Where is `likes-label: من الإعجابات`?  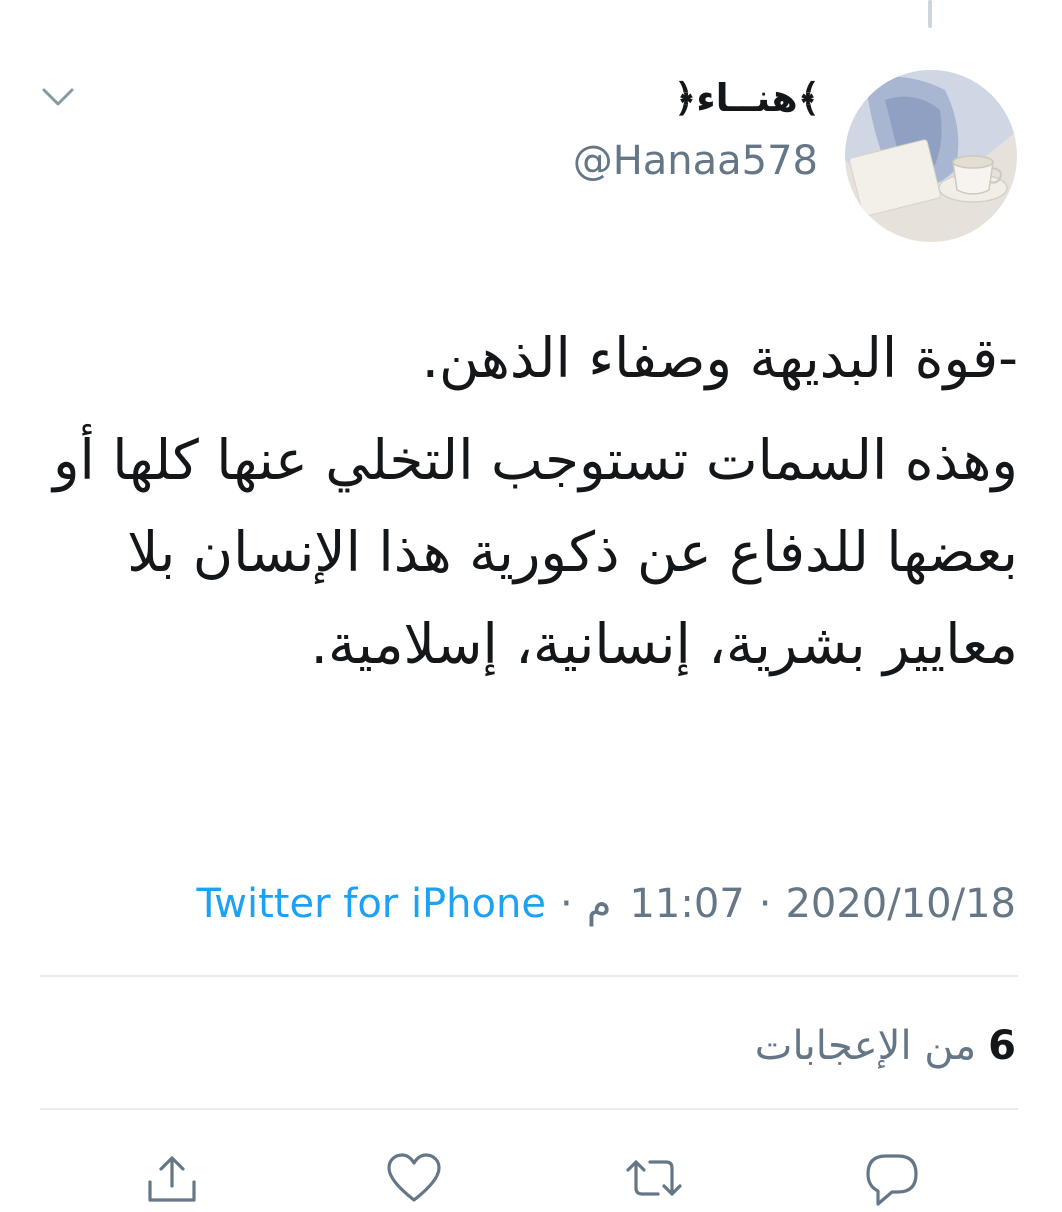 likes-label: من الإعجابات is located at coordinates (865, 1046).